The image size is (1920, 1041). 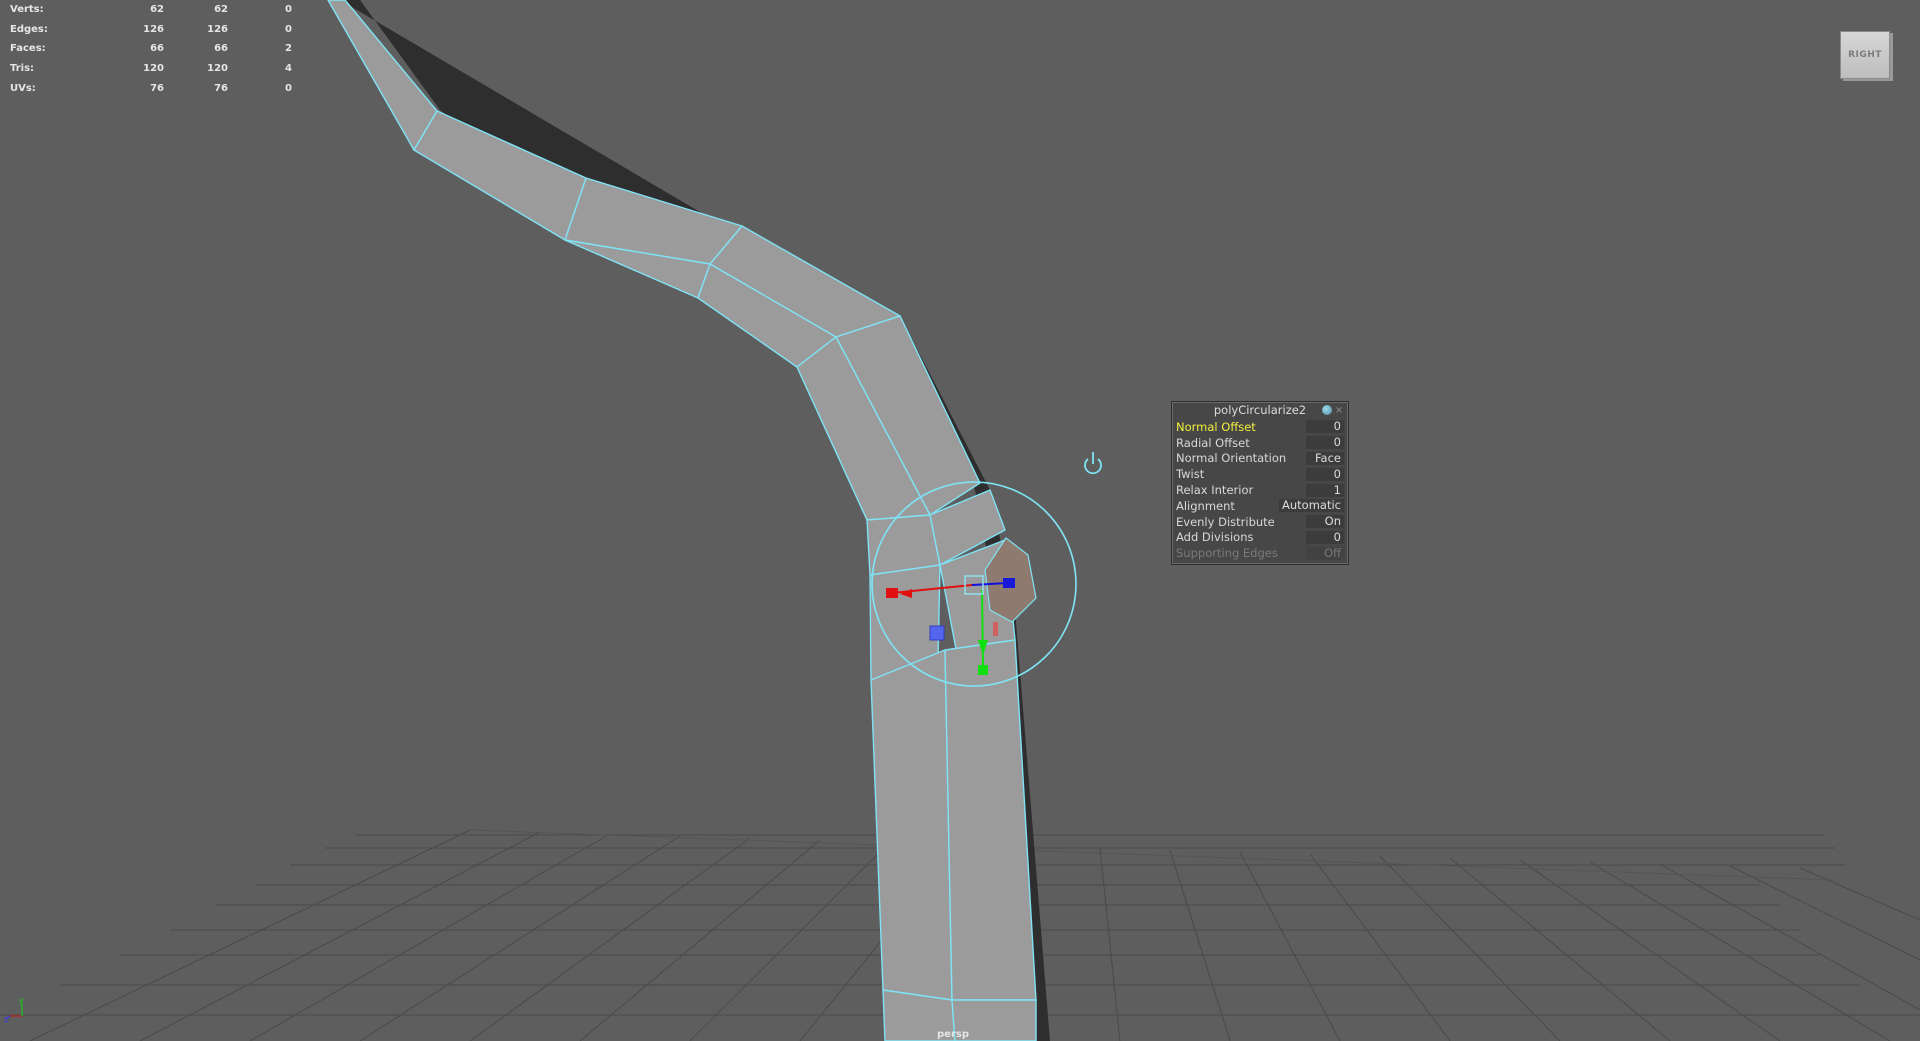 What do you see at coordinates (1260, 443) in the screenshot?
I see `attr-radial-offset: Radial Offset 0` at bounding box center [1260, 443].